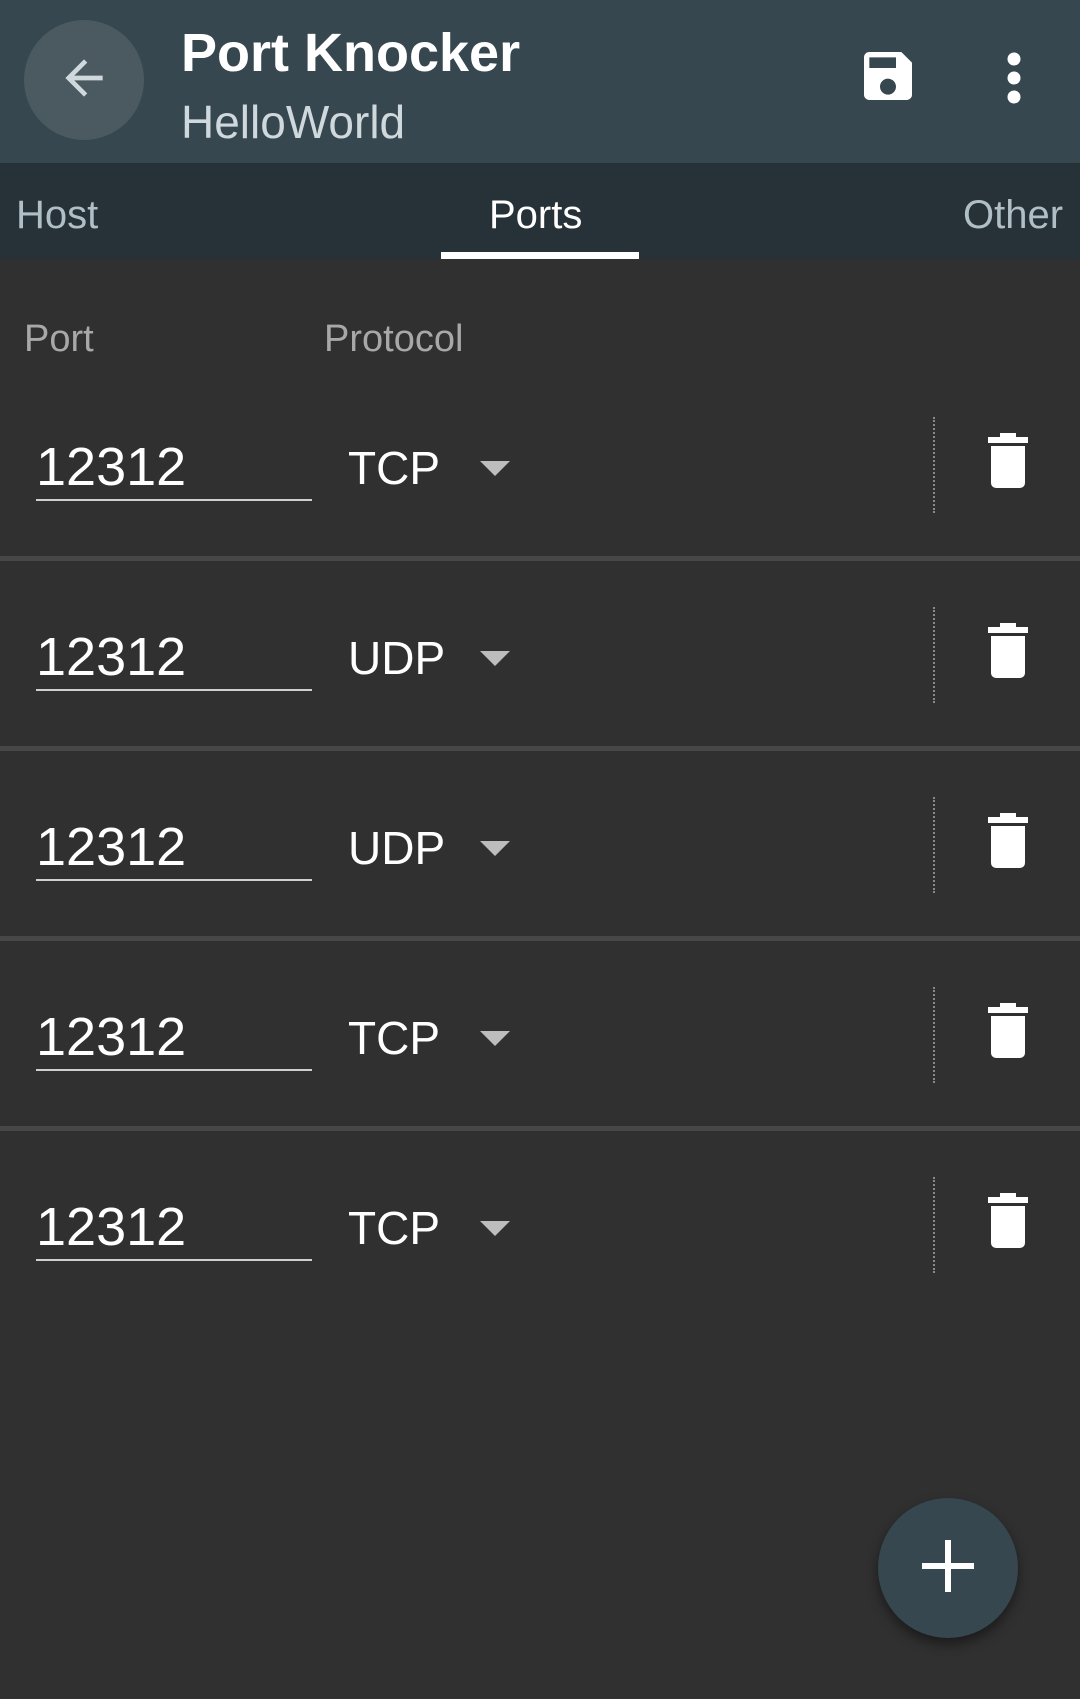 This screenshot has height=1699, width=1080. I want to click on tab-host: Host, so click(57, 211).